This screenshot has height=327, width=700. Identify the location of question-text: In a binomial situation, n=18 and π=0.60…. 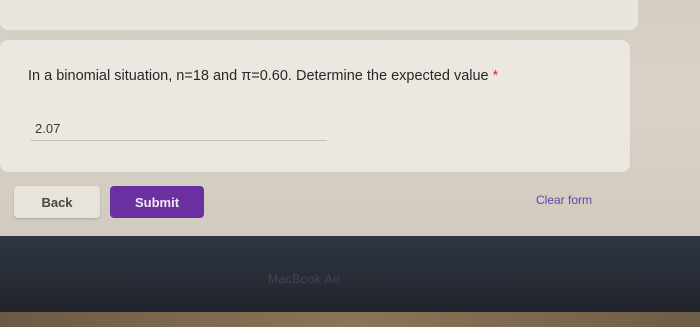
(258, 76).